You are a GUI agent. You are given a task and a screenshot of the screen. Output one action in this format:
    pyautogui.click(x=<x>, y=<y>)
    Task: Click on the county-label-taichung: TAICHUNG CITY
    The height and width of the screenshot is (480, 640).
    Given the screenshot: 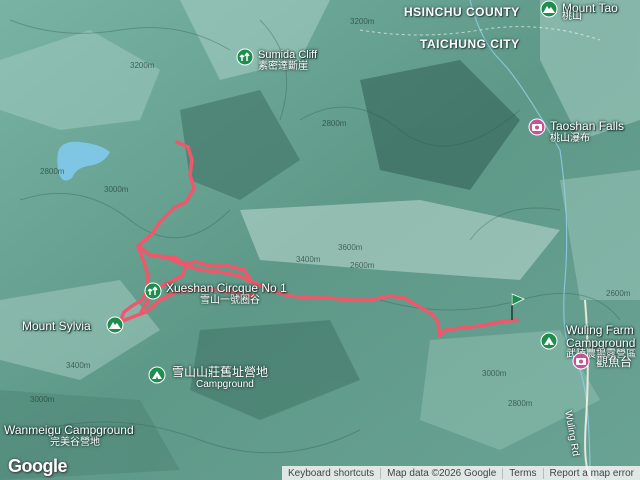 What is the action you would take?
    pyautogui.click(x=470, y=44)
    